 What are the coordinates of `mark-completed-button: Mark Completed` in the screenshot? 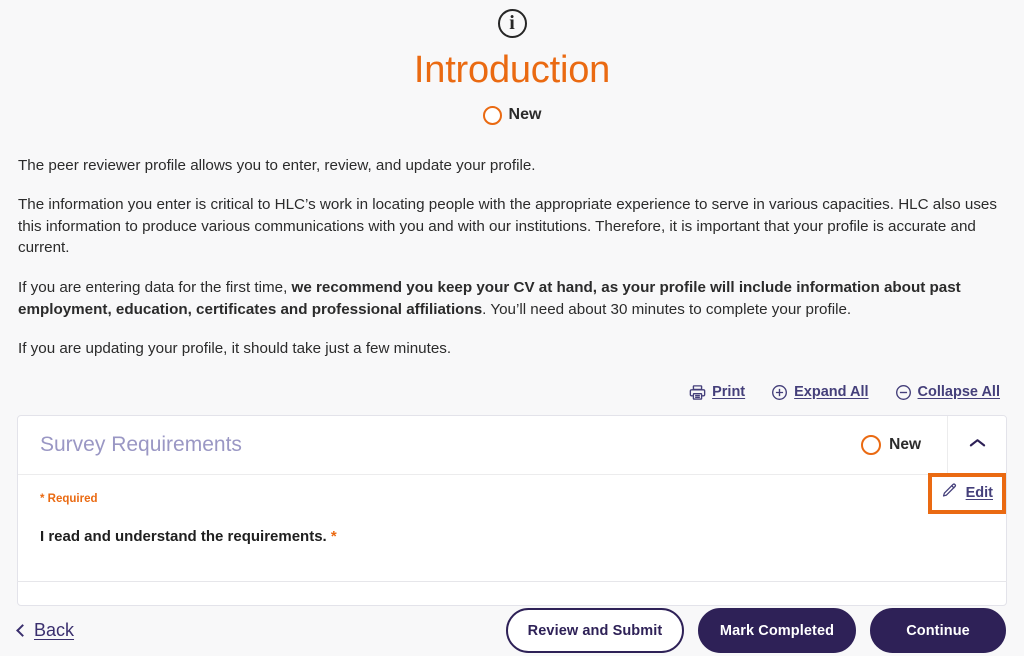 It's located at (777, 630).